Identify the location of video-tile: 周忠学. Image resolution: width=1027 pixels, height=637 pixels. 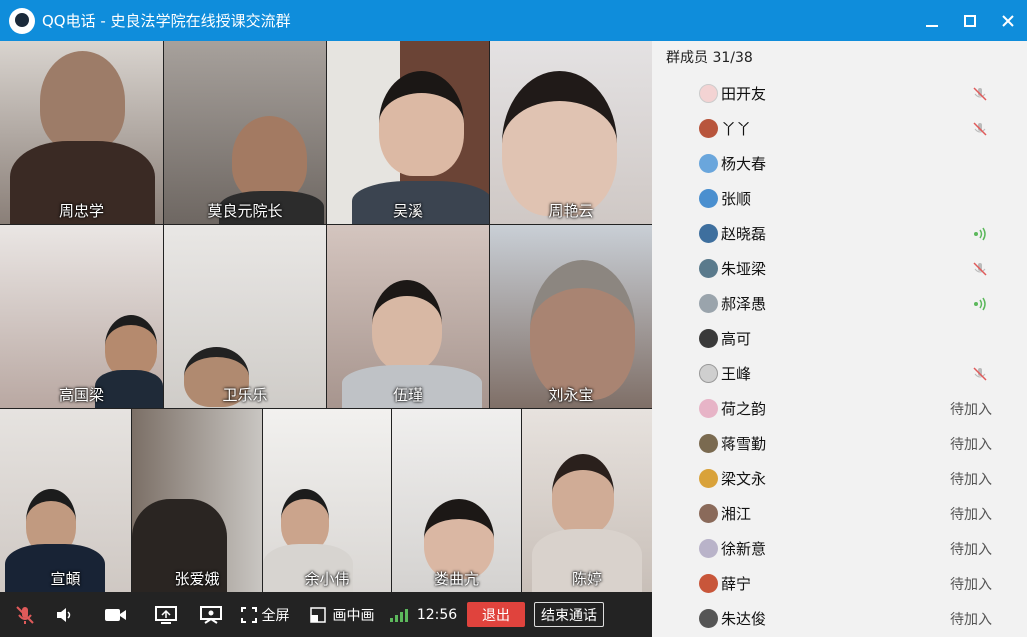
(81, 132).